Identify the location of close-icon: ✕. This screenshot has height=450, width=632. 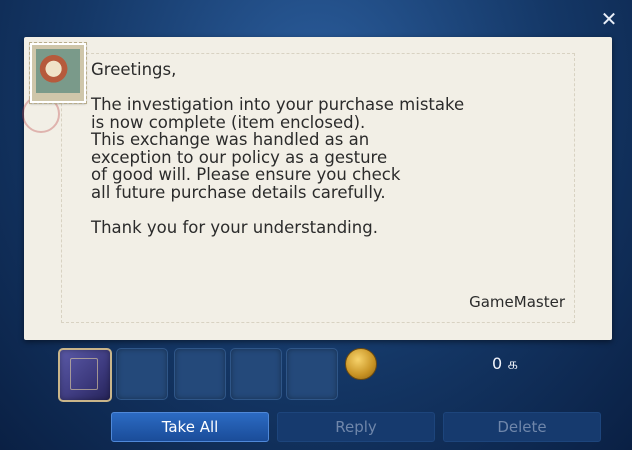
(609, 19).